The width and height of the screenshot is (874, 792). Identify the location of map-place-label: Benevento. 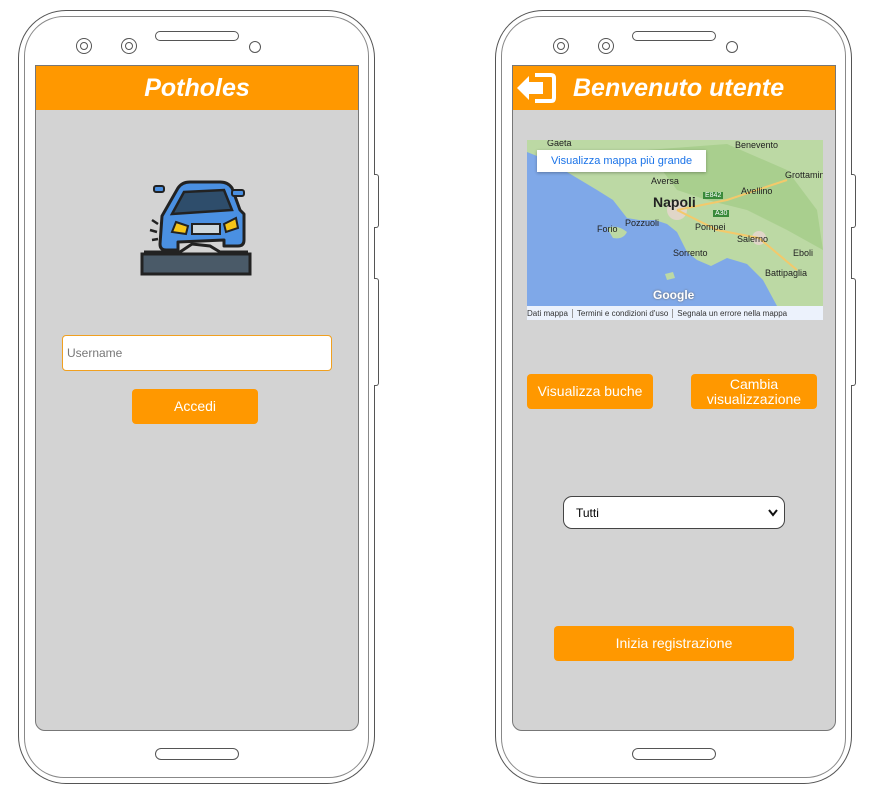
(757, 145).